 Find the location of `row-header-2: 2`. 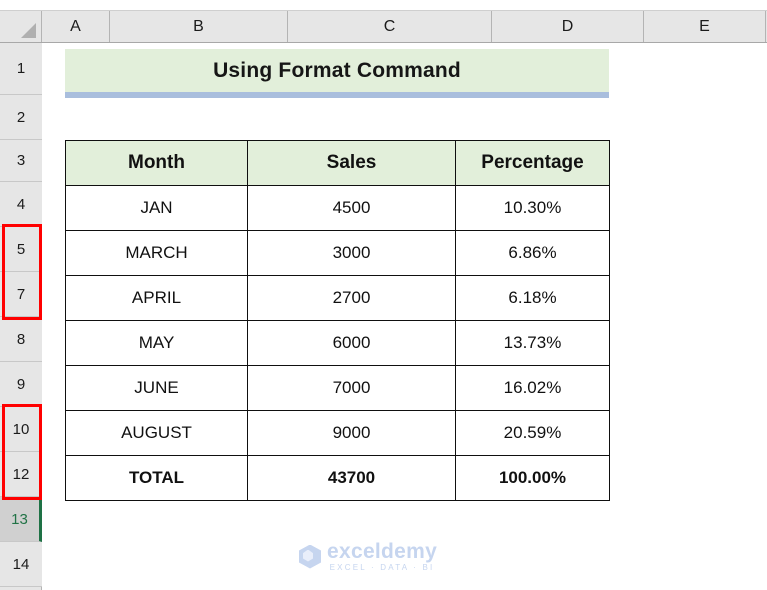

row-header-2: 2 is located at coordinates (21, 117).